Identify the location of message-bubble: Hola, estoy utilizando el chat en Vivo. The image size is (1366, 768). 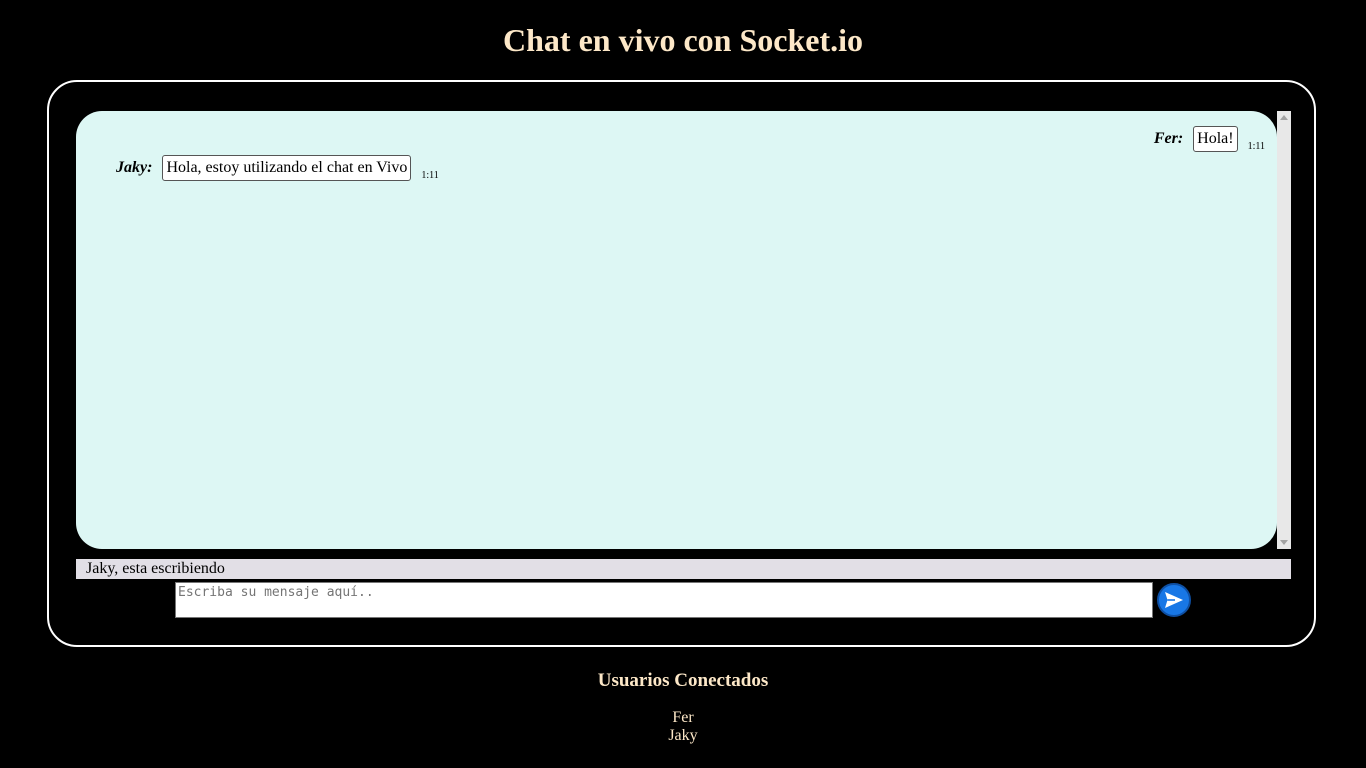
(287, 168).